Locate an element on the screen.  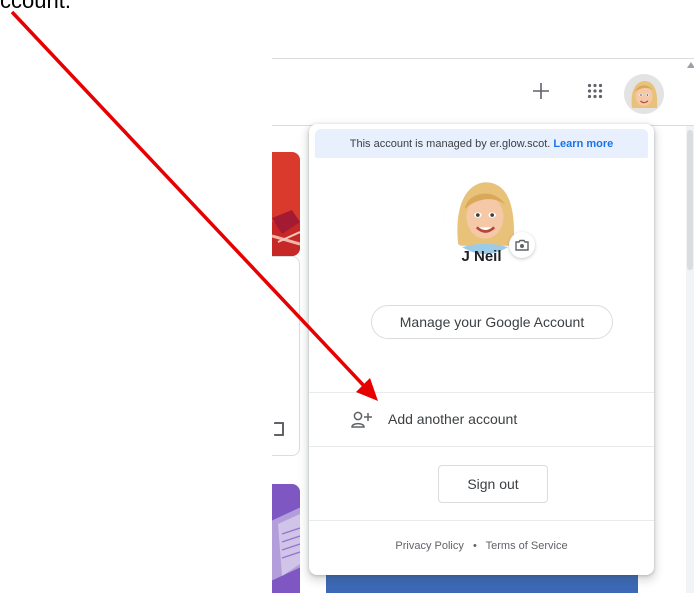
popup-footer: Privacy Policy • Terms of Service is located at coordinates (481, 546).